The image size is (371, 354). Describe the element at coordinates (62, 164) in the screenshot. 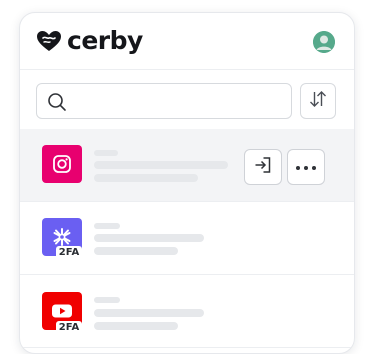

I see `instagram-icon` at that location.